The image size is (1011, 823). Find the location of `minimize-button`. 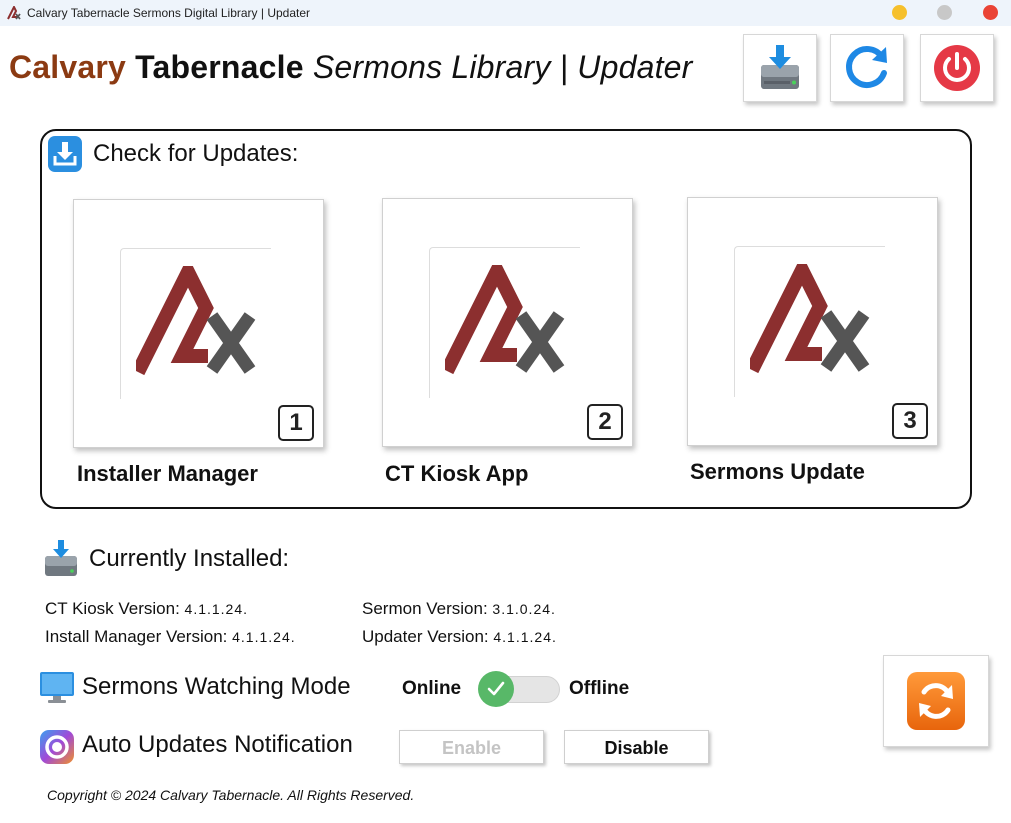

minimize-button is located at coordinates (899, 12).